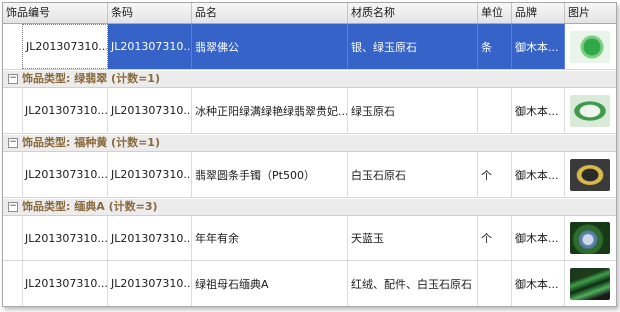 The image size is (620, 312). What do you see at coordinates (495, 13) in the screenshot?
I see `column-header-unit: 单位` at bounding box center [495, 13].